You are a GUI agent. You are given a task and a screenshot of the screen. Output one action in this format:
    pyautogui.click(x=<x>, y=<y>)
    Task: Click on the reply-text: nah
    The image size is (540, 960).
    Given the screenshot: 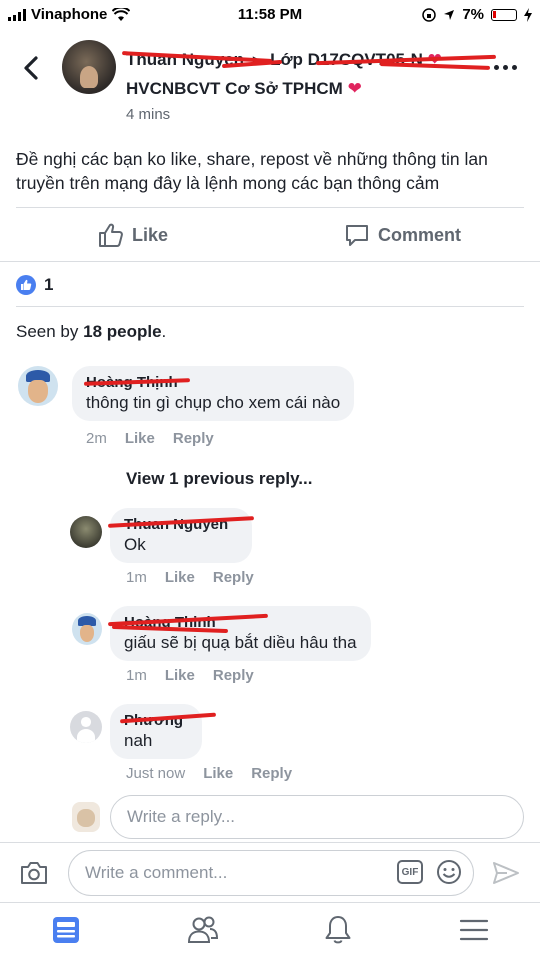 What is the action you would take?
    pyautogui.click(x=138, y=740)
    